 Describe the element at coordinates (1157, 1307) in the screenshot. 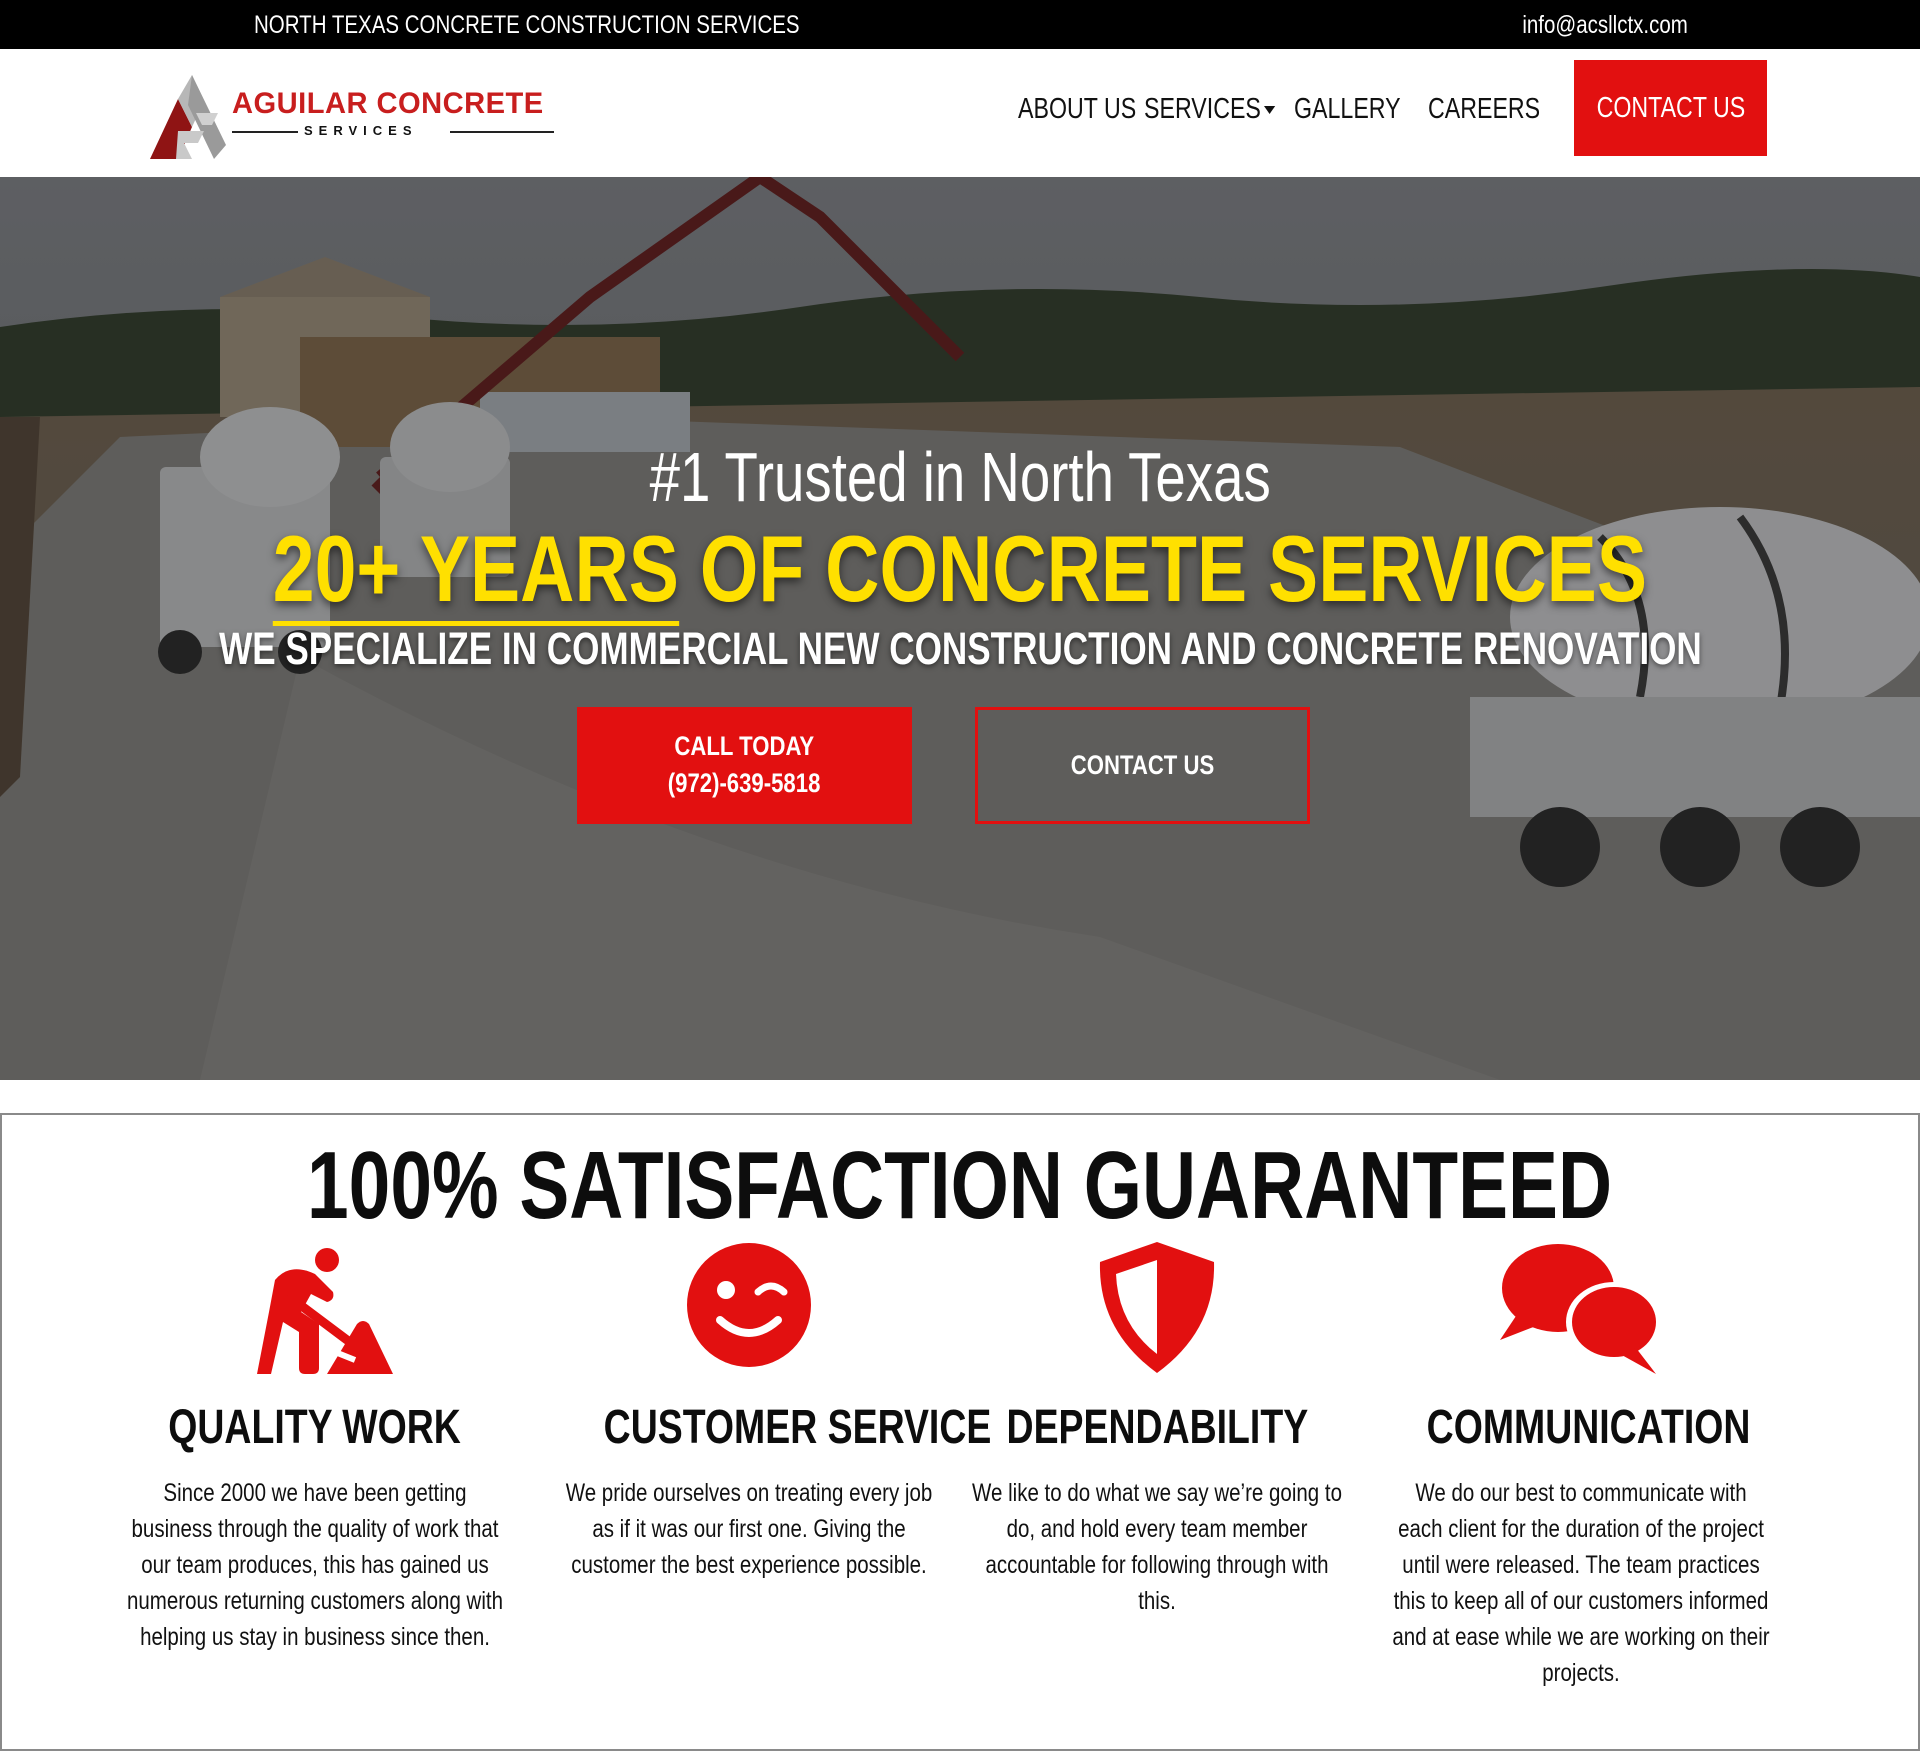

I see `shield-icon` at that location.